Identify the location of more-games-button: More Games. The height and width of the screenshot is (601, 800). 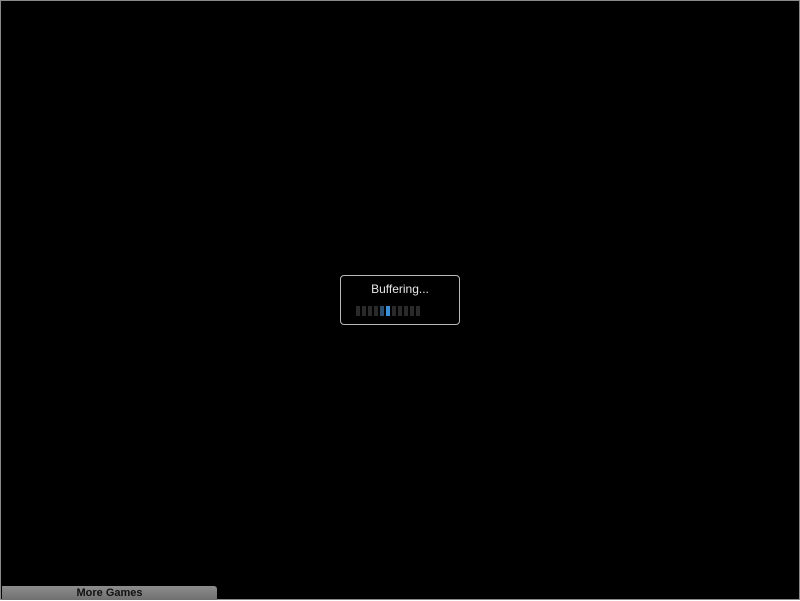
(109, 593).